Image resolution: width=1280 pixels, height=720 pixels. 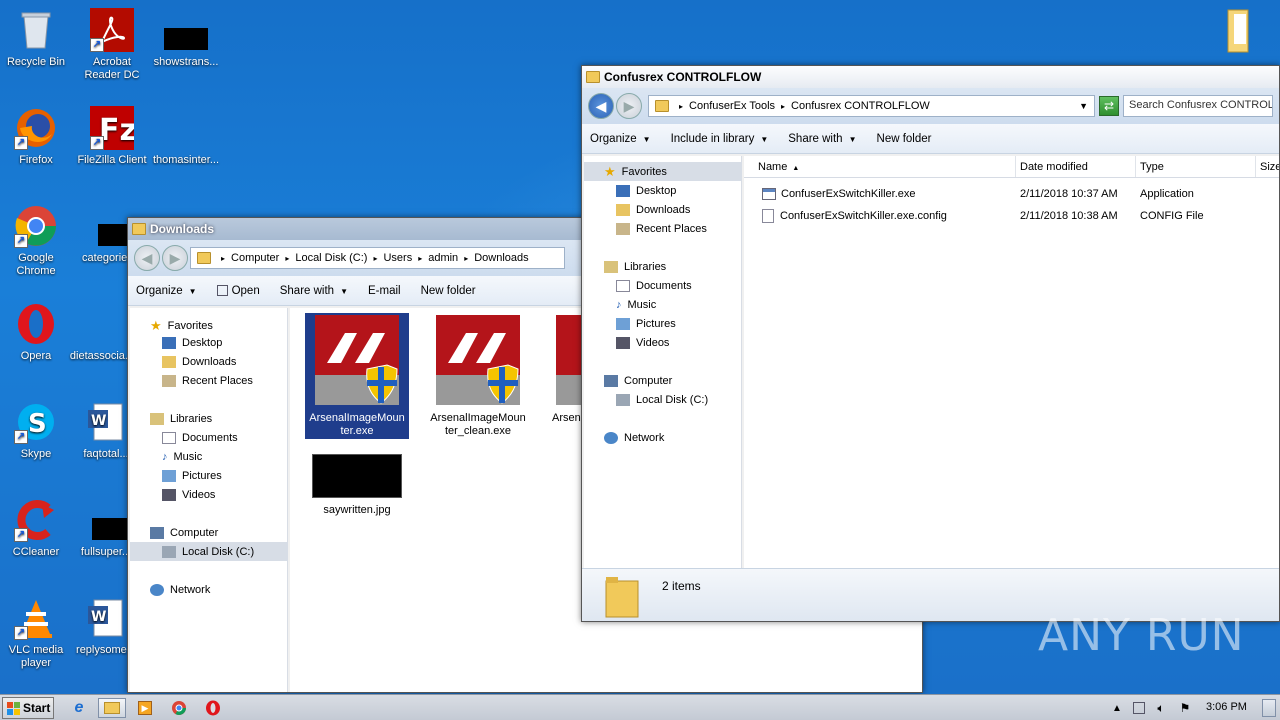 I want to click on column-name: Name ▲, so click(x=880, y=166).